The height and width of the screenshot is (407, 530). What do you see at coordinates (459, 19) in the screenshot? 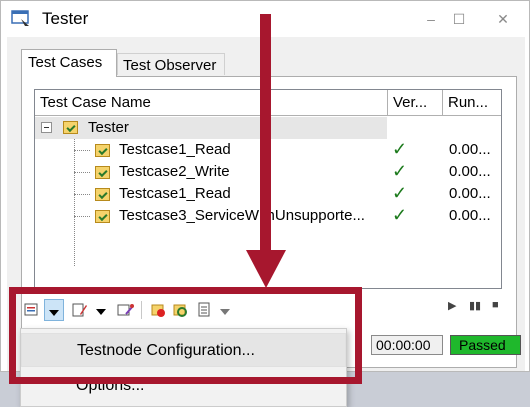
I see `maximize-button: ☐` at bounding box center [459, 19].